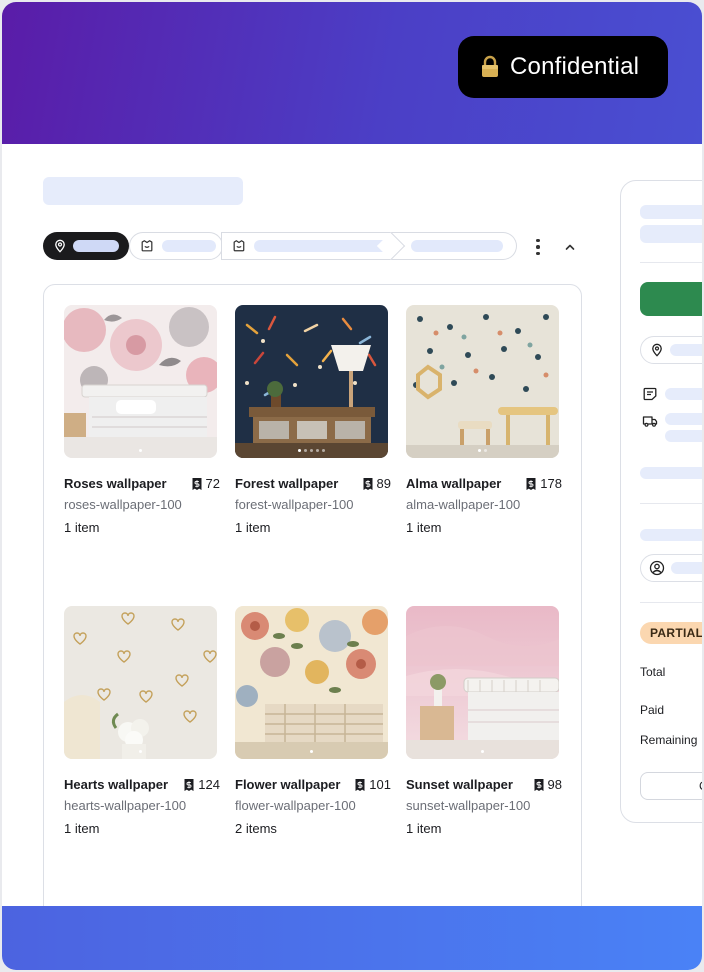 This screenshot has width=704, height=972. What do you see at coordinates (209, 784) in the screenshot?
I see `product-count-value: 124` at bounding box center [209, 784].